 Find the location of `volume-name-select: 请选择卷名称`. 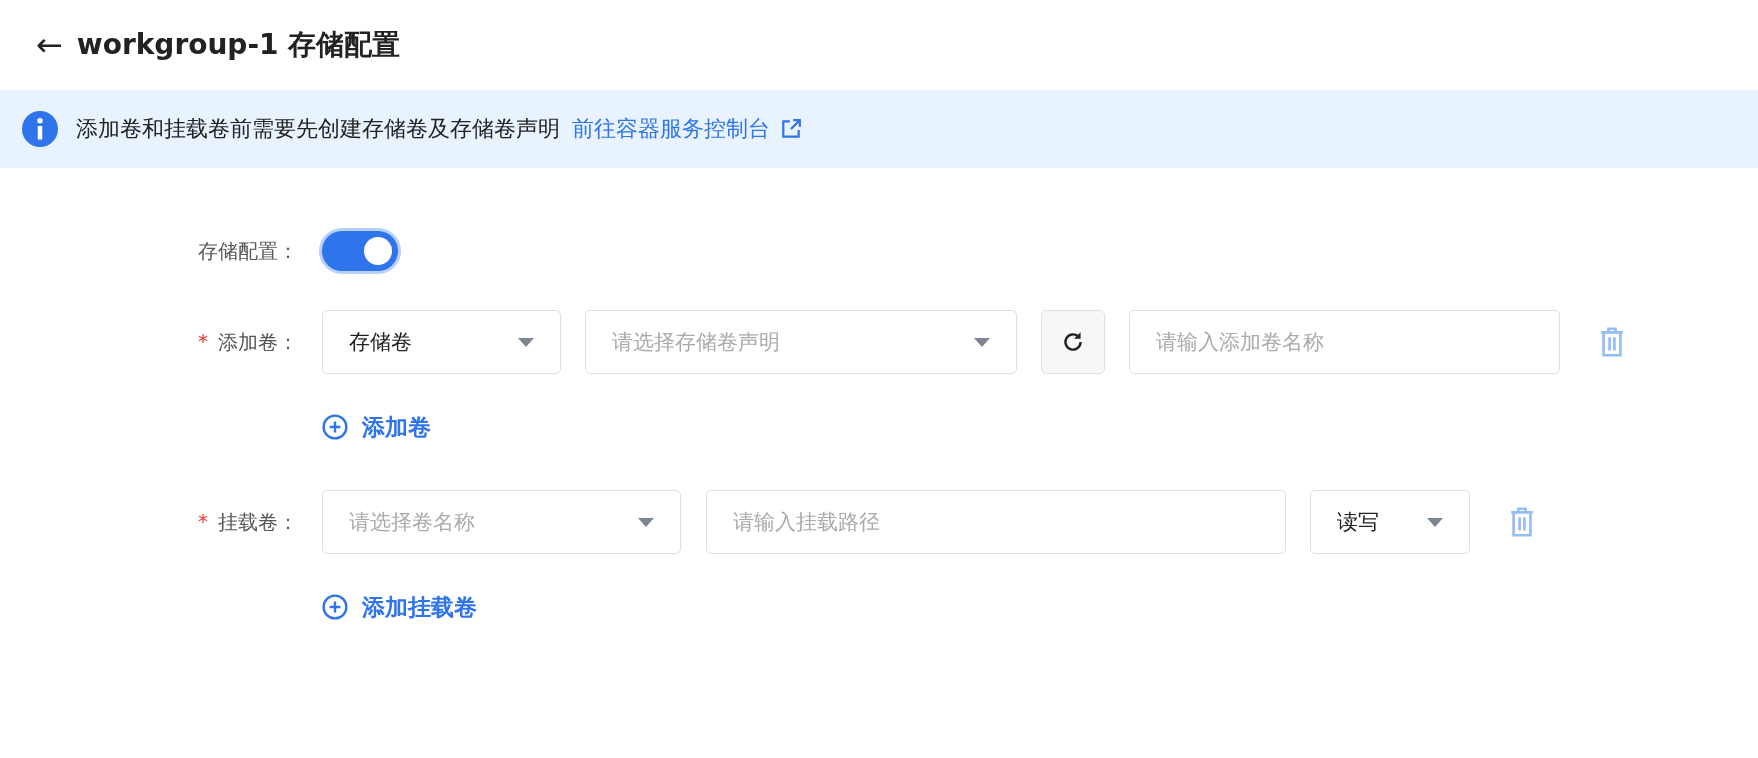

volume-name-select: 请选择卷名称 is located at coordinates (501, 522).